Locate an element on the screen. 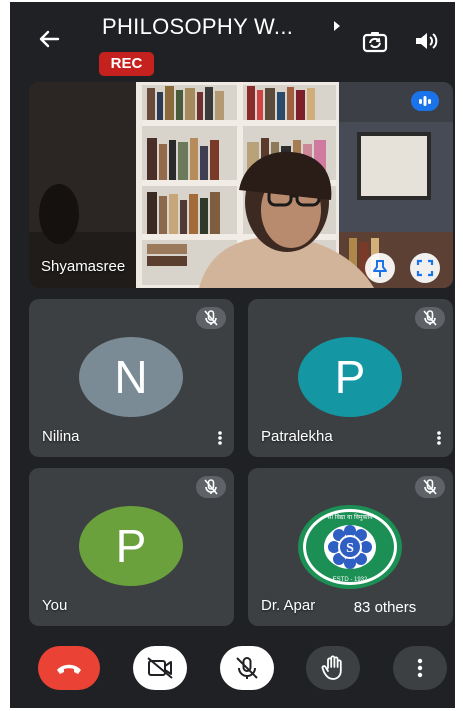 The width and height of the screenshot is (463, 711). raise-hand-button is located at coordinates (333, 668).